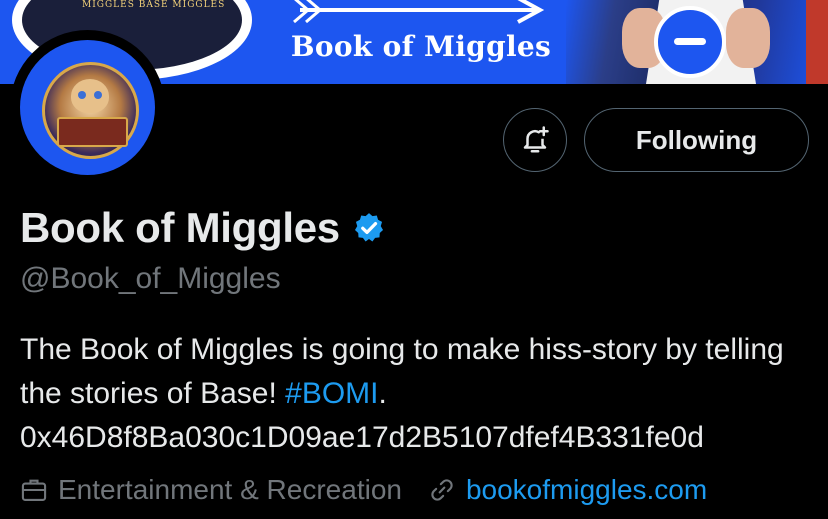  I want to click on profile-avatar, so click(87, 107).